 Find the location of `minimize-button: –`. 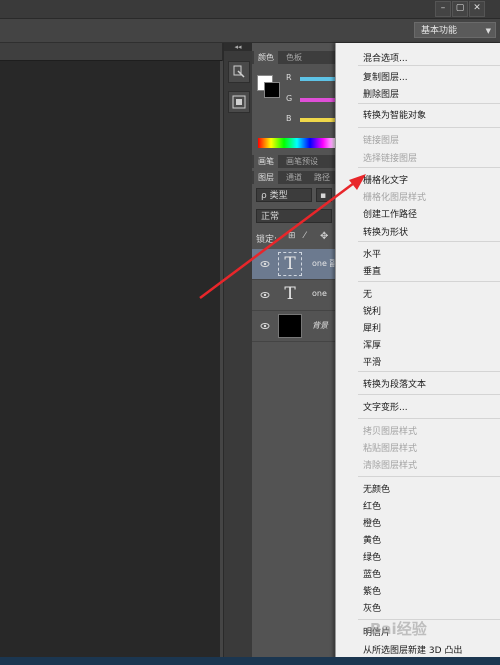

minimize-button: – is located at coordinates (443, 9).